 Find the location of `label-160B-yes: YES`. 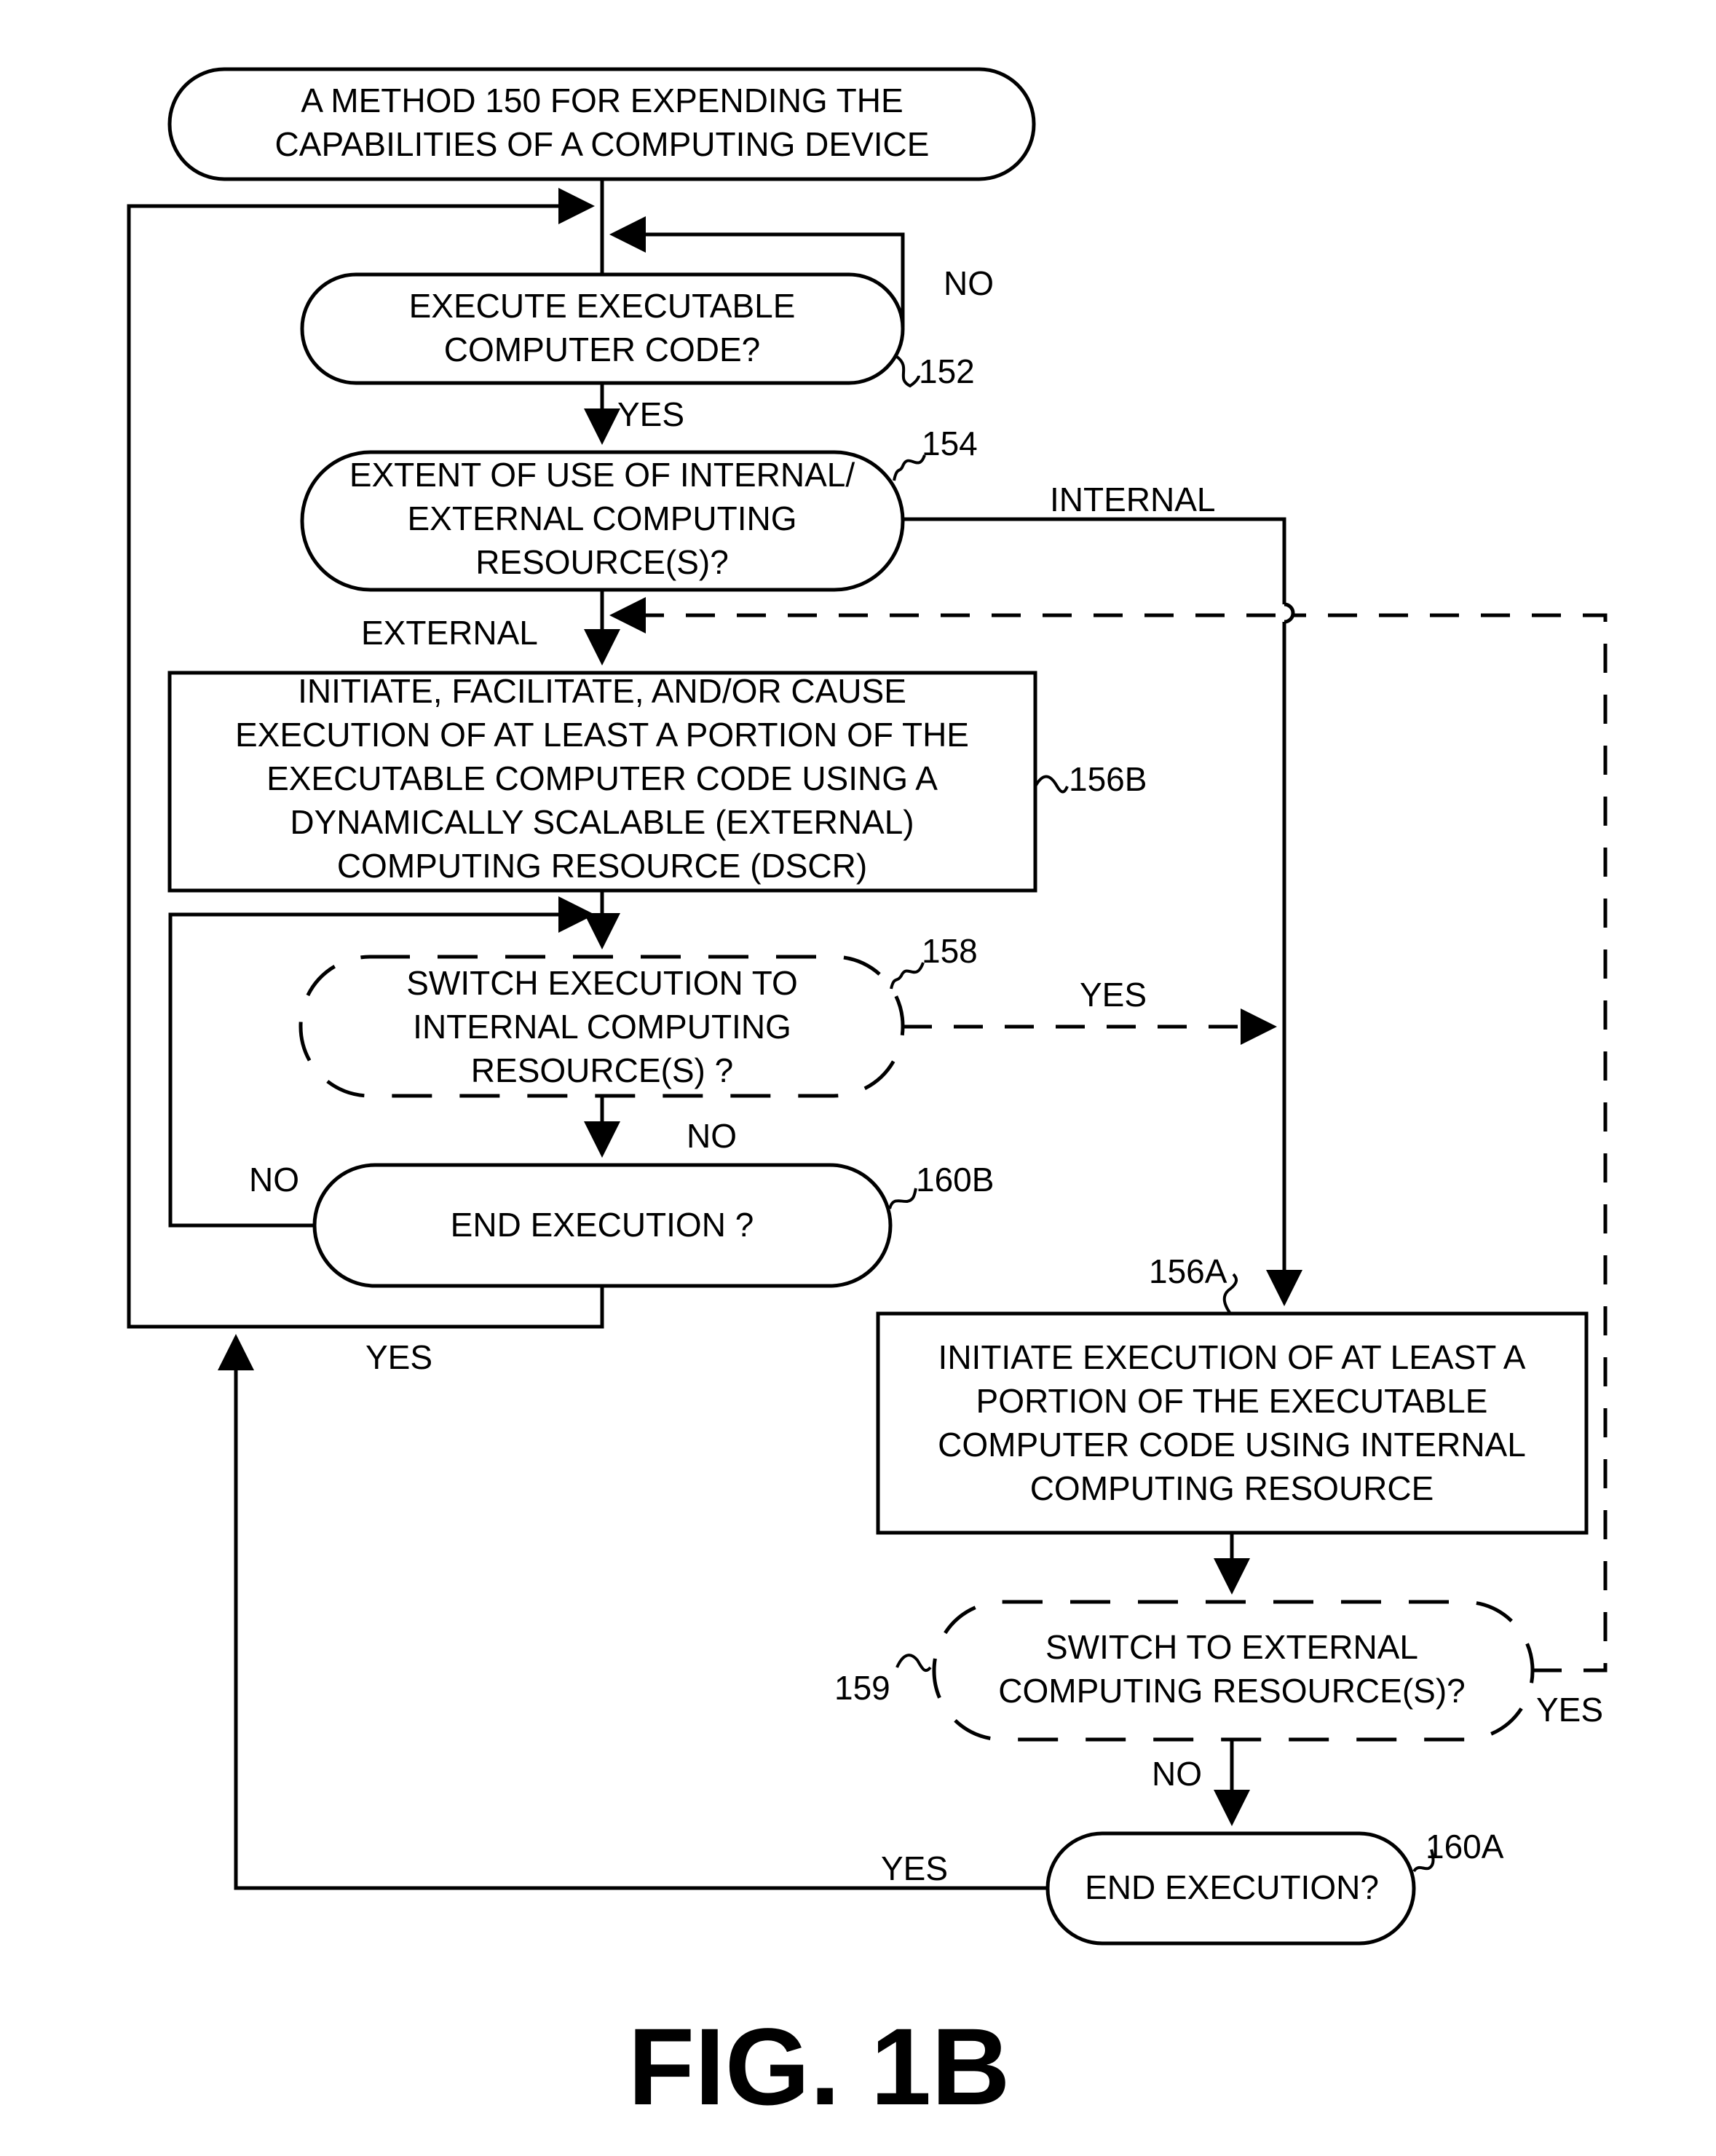

label-160B-yes: YES is located at coordinates (398, 1357).